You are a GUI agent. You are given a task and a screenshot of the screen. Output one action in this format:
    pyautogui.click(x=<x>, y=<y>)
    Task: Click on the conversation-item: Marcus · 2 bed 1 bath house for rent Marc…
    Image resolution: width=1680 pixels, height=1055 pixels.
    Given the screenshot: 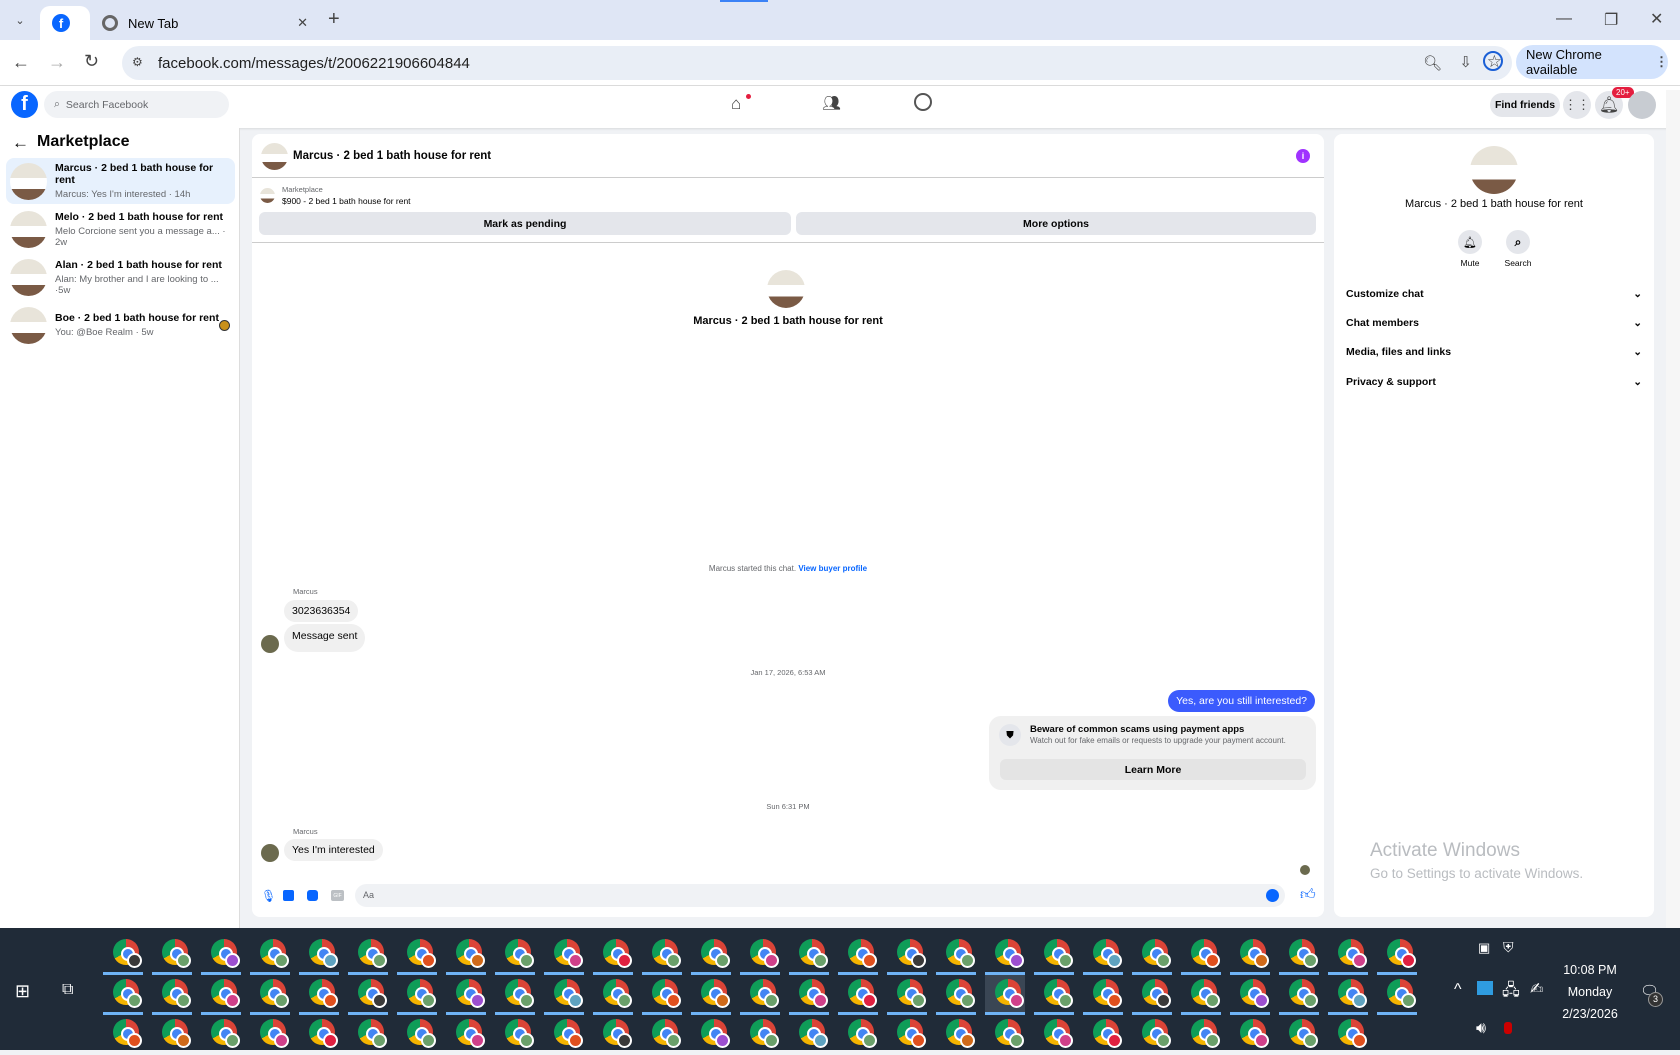 What is the action you would take?
    pyautogui.click(x=120, y=181)
    